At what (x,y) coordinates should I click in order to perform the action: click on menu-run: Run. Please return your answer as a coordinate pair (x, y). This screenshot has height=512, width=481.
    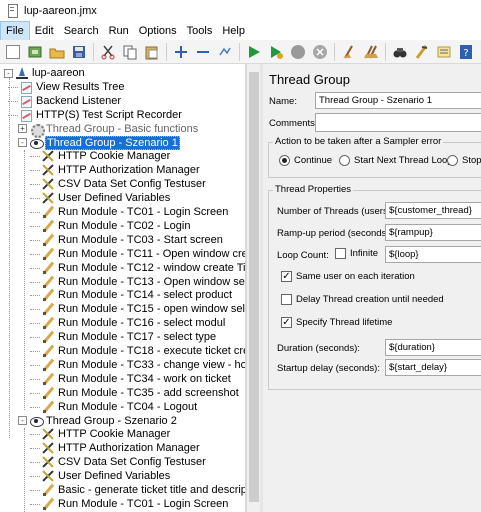
    Looking at the image, I should click on (119, 31).